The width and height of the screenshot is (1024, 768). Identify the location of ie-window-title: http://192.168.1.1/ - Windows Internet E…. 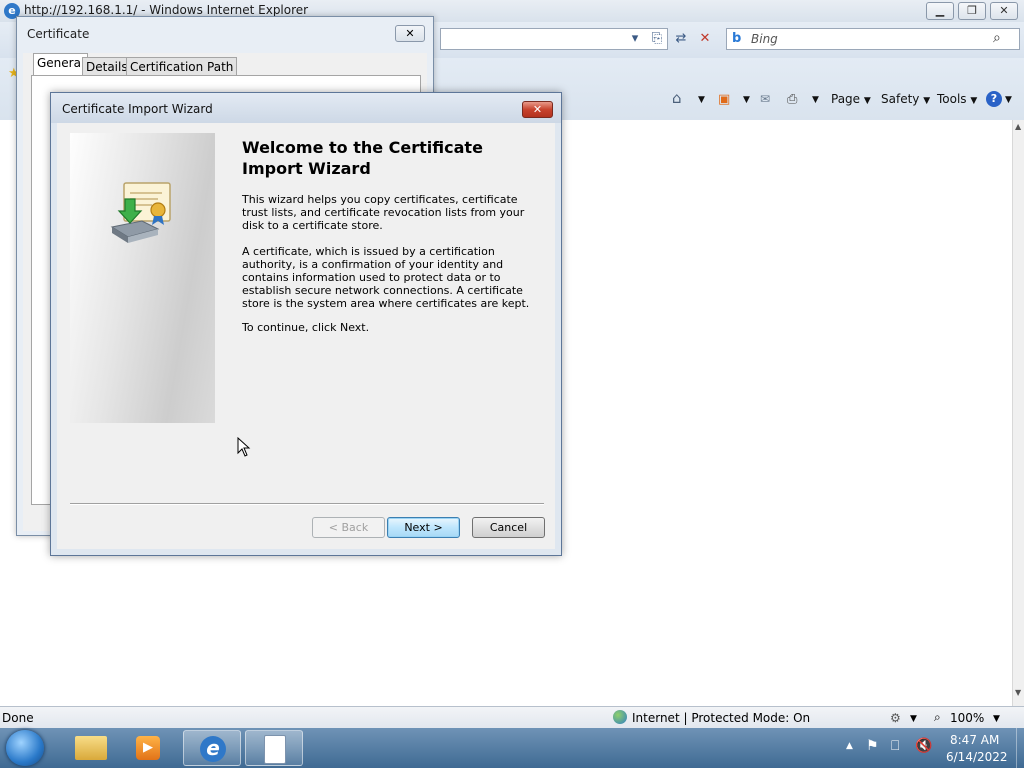
(166, 10).